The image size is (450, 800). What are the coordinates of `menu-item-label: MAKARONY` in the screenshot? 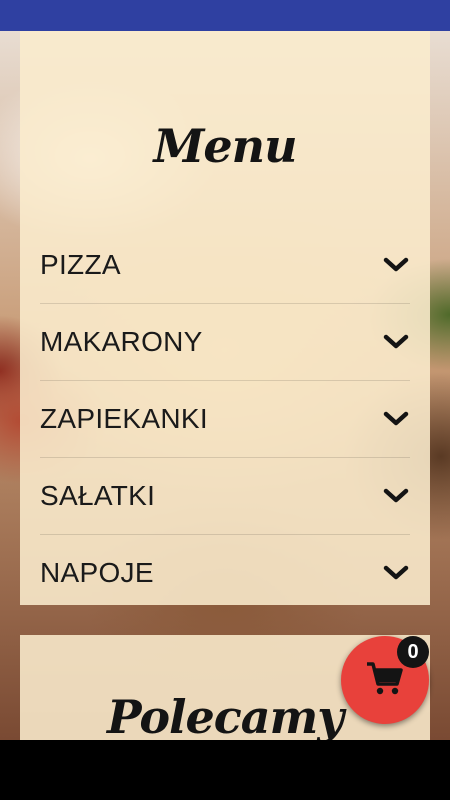 It's located at (121, 341).